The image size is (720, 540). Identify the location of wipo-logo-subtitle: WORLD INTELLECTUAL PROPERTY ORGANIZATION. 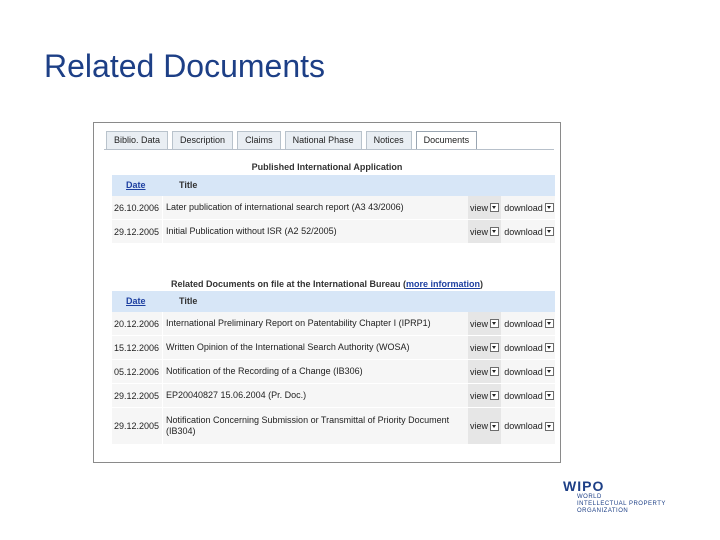
(621, 504).